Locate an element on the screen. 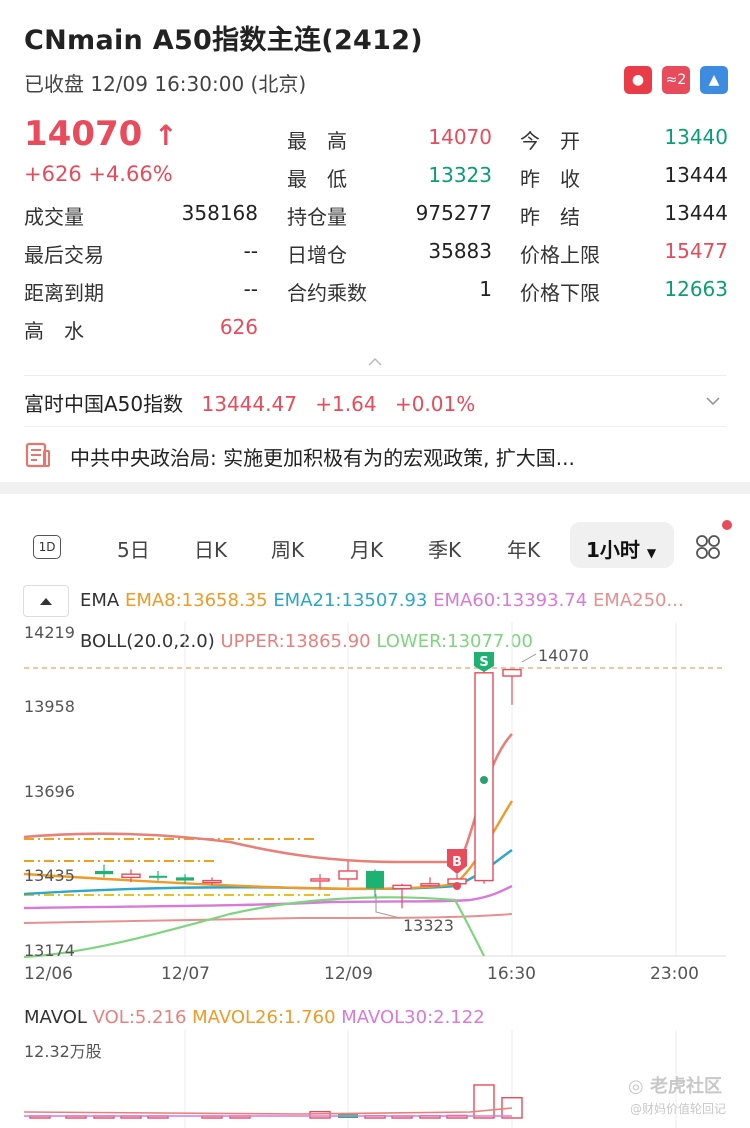 This screenshot has height=1128, width=750. index-name: 富时中国A50指数 is located at coordinates (104, 404).